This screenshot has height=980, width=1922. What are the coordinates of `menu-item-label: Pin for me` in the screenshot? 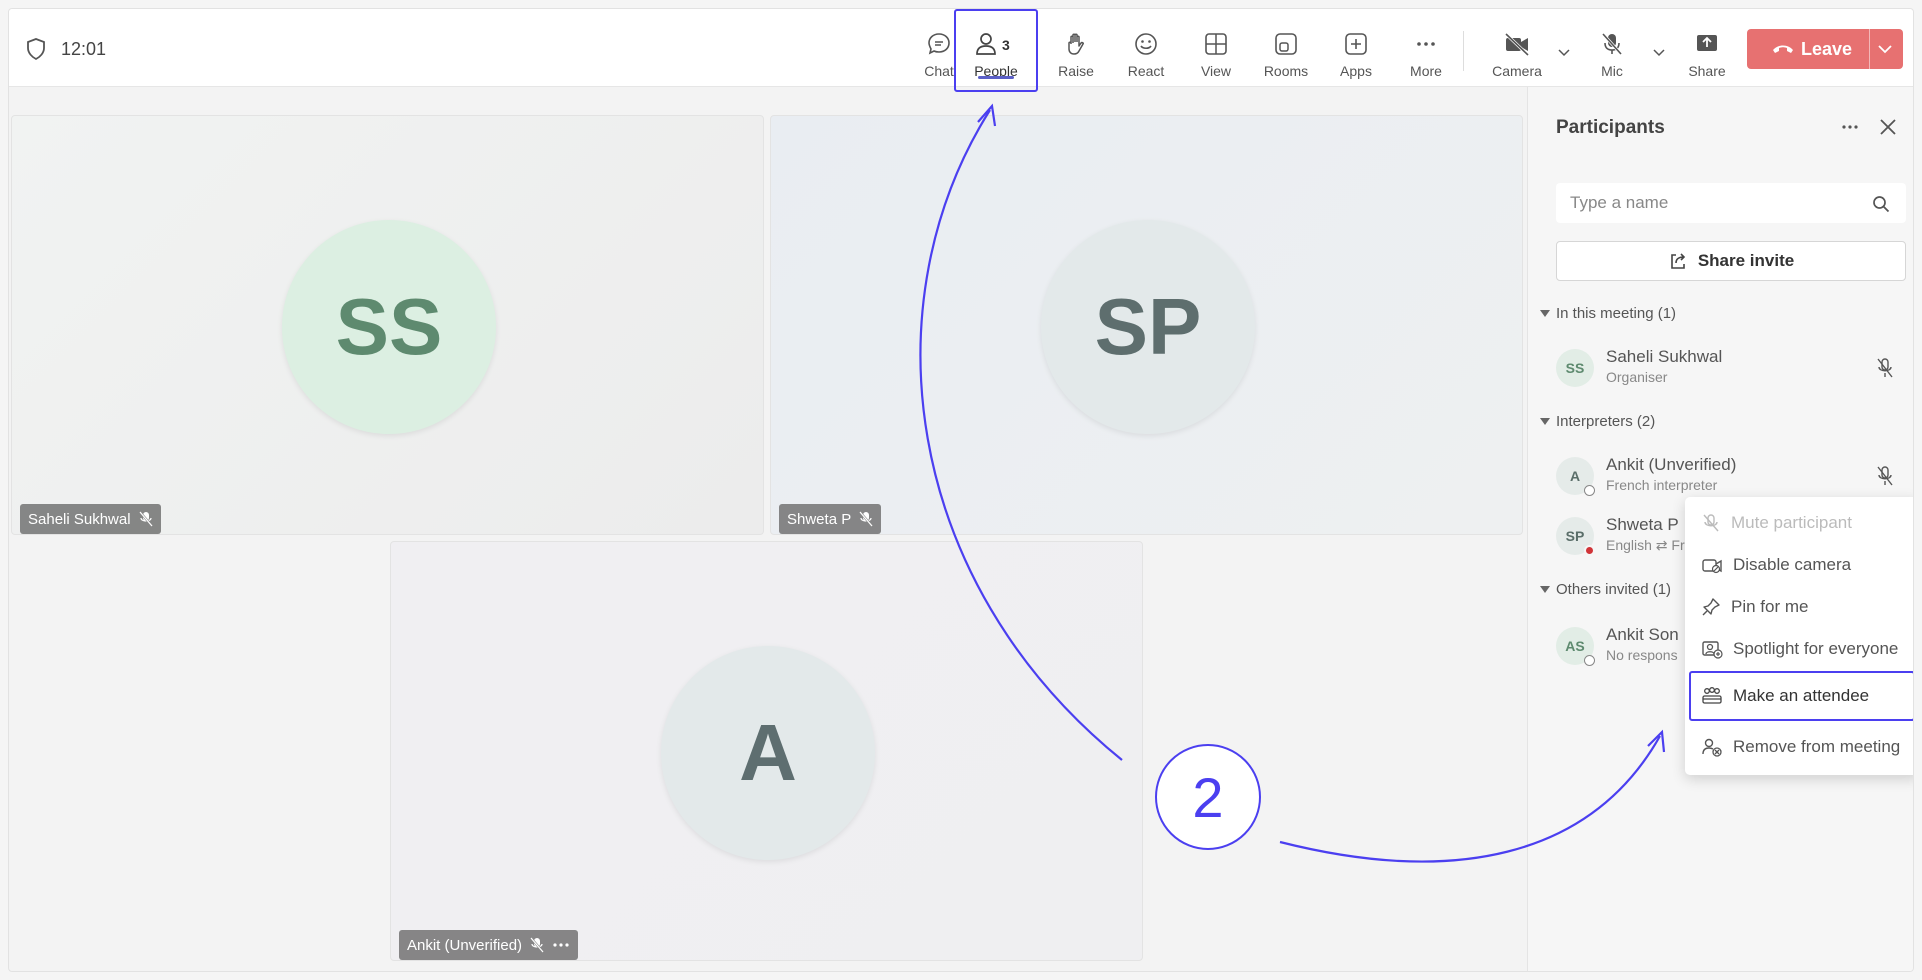 It's located at (1770, 606).